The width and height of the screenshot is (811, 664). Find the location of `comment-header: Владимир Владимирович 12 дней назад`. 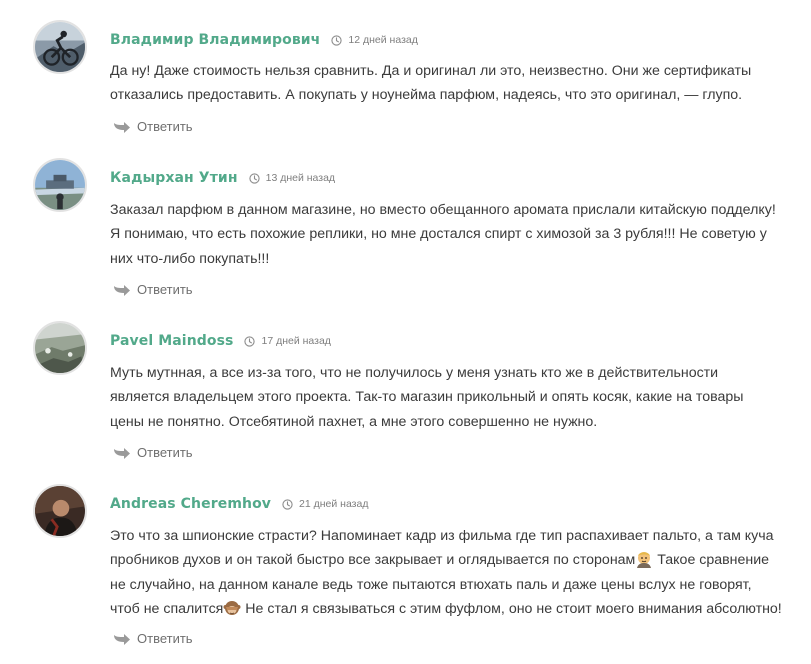

comment-header: Владимир Владимирович 12 дней назад is located at coordinates (264, 40).